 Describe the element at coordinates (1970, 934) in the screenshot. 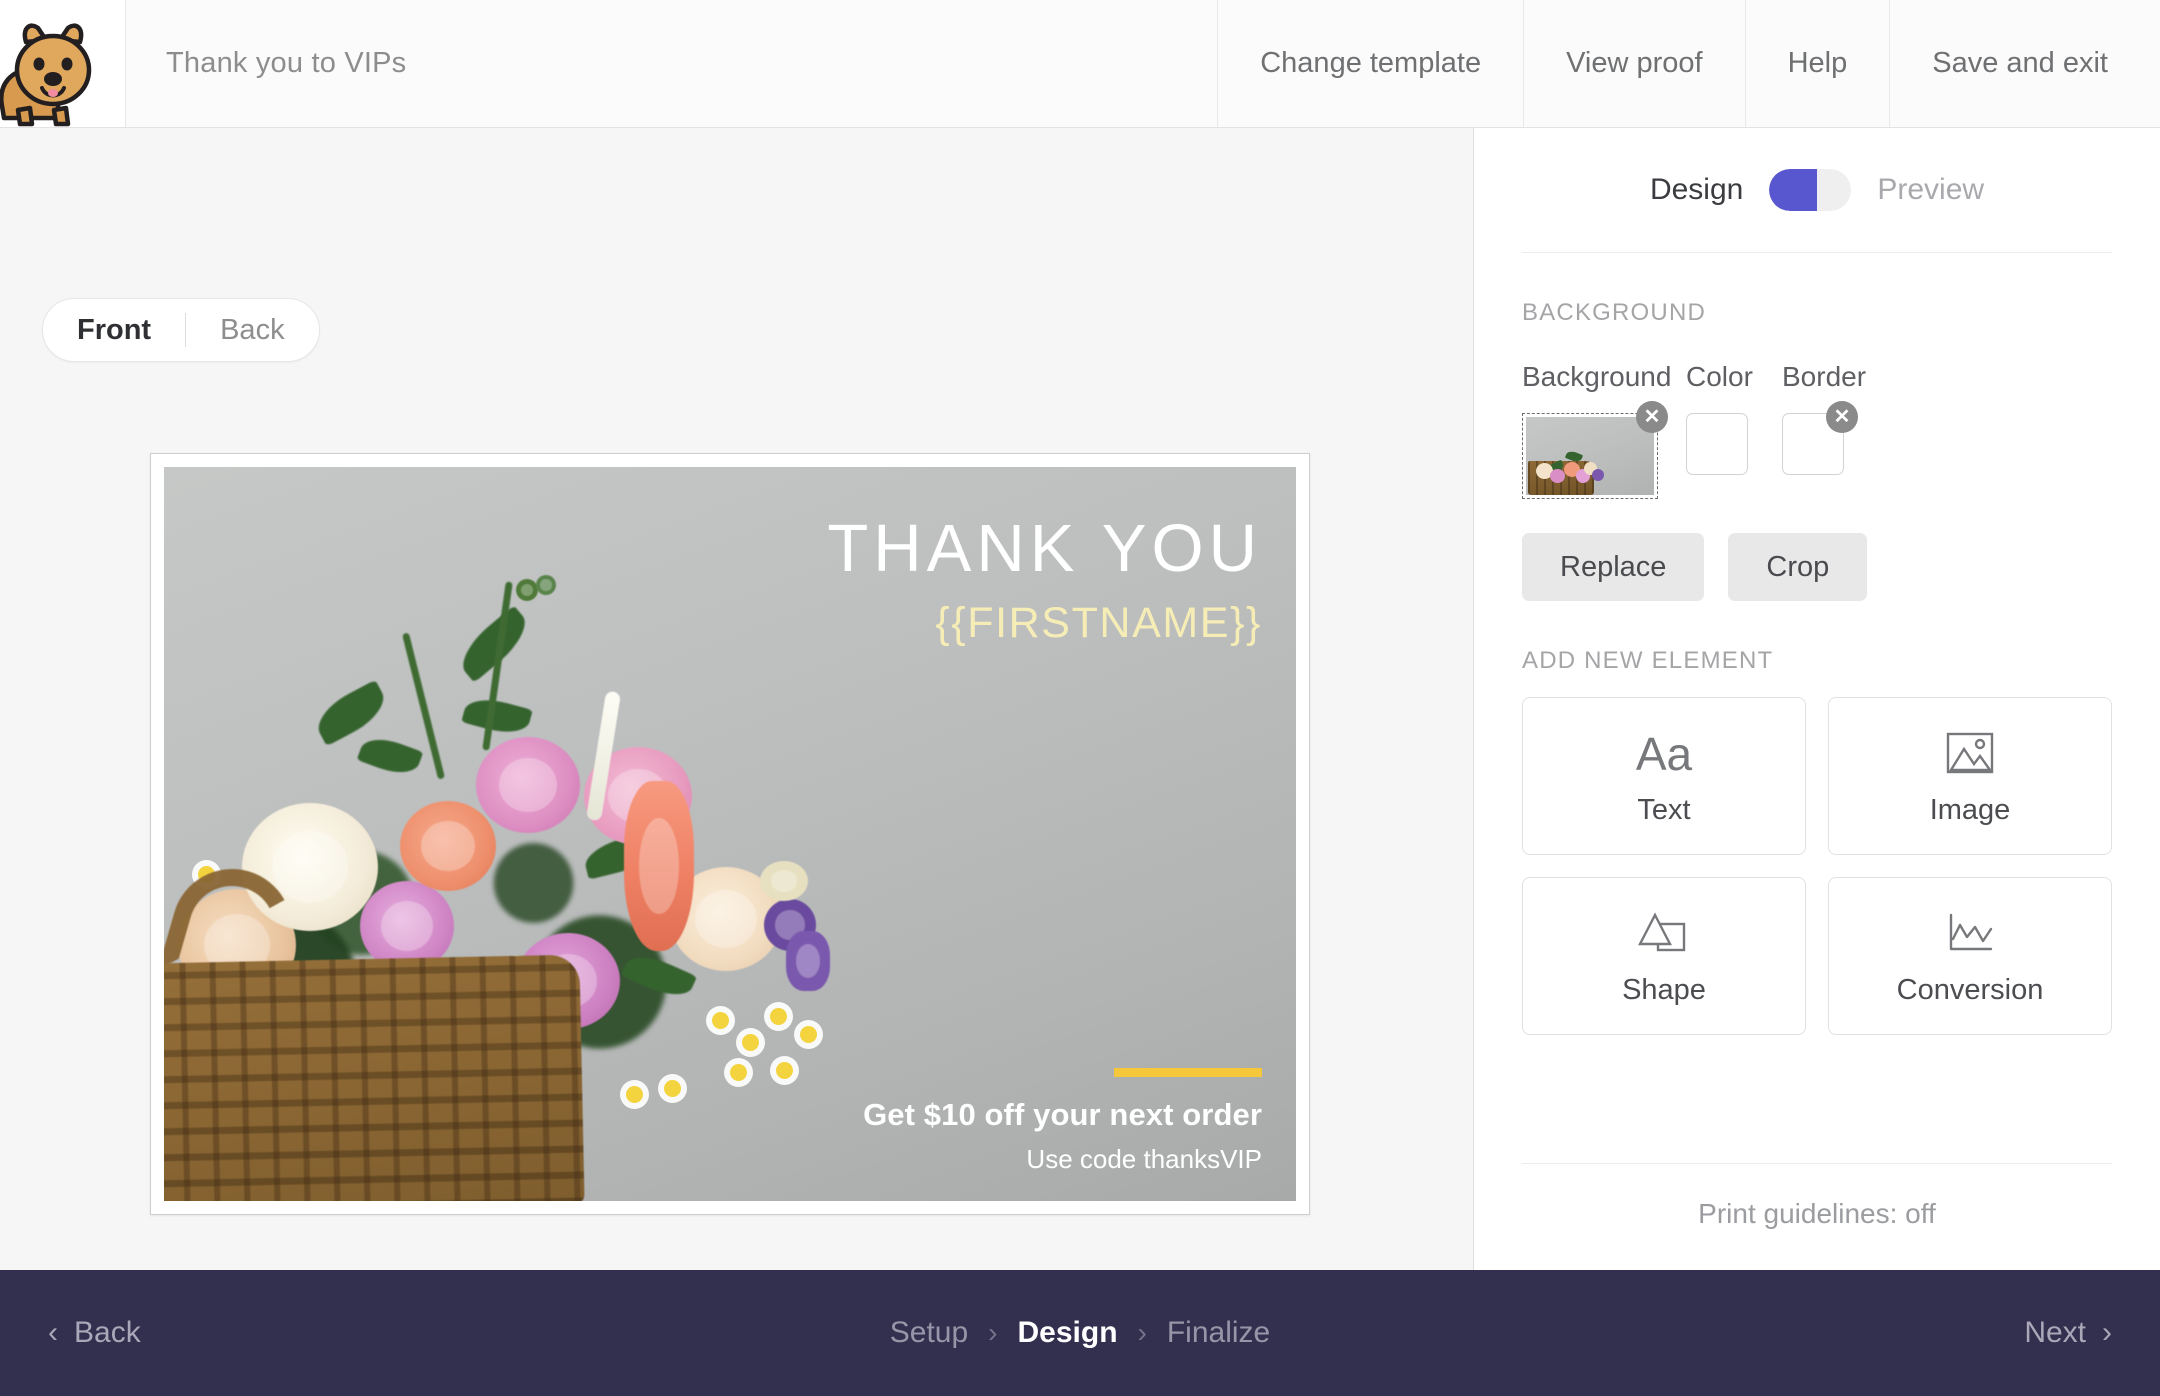

I see `conversion-chart-icon` at that location.